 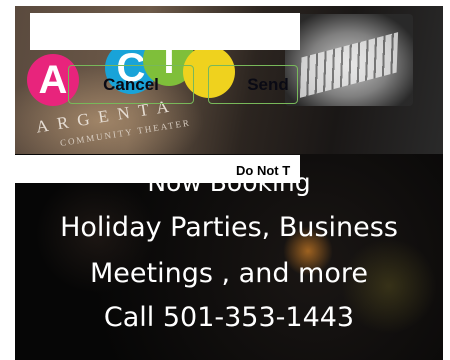 What do you see at coordinates (165, 31) in the screenshot?
I see `overlay-header-bar` at bounding box center [165, 31].